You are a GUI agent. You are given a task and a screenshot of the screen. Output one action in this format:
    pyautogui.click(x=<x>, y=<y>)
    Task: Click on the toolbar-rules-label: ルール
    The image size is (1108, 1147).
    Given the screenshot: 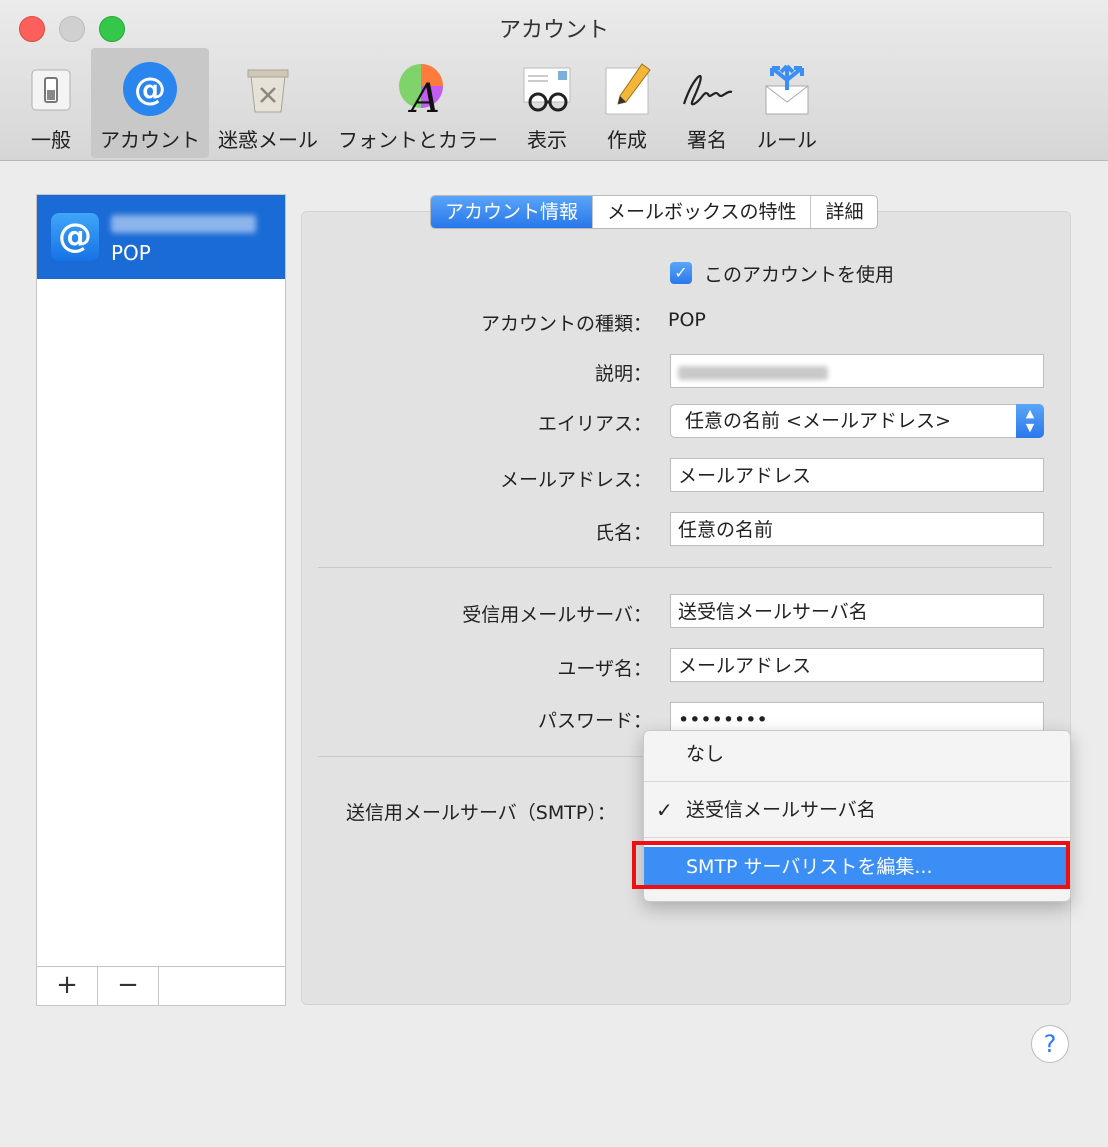 What is the action you would take?
    pyautogui.click(x=787, y=140)
    